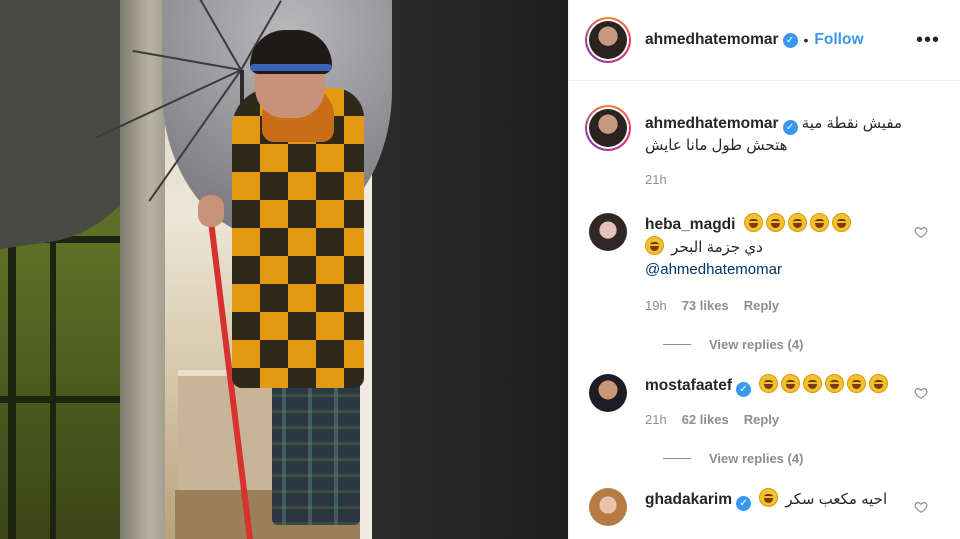 This screenshot has height=539, width=960. Describe the element at coordinates (688, 499) in the screenshot. I see `comment-username: ghadakarim` at that location.